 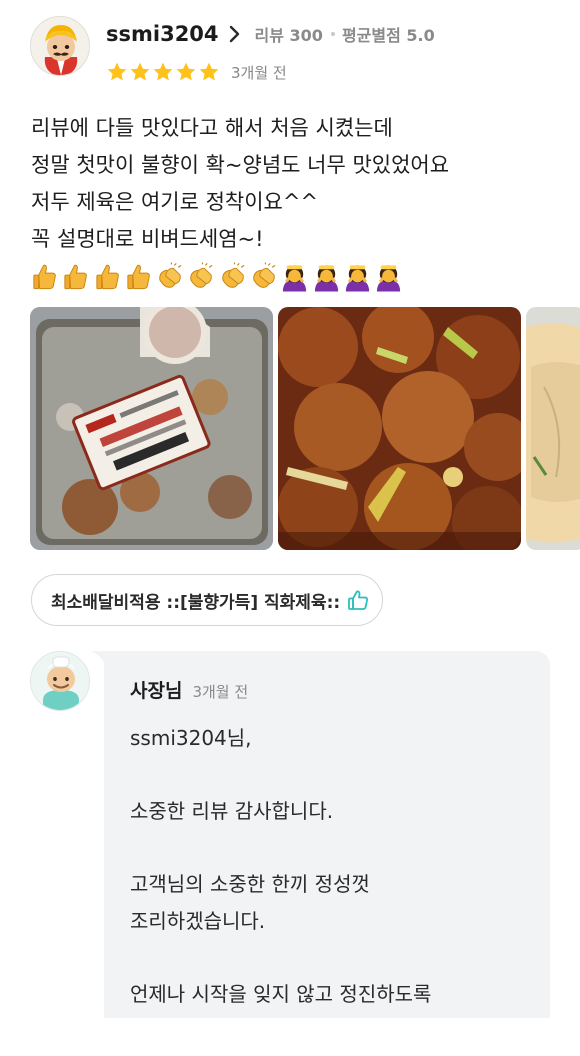 I want to click on emoji-row, so click(x=218, y=277).